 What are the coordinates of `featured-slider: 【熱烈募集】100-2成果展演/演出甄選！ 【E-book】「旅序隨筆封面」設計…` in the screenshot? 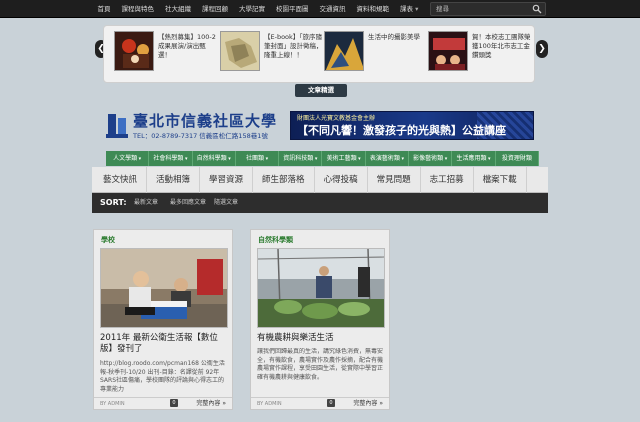 It's located at (319, 54).